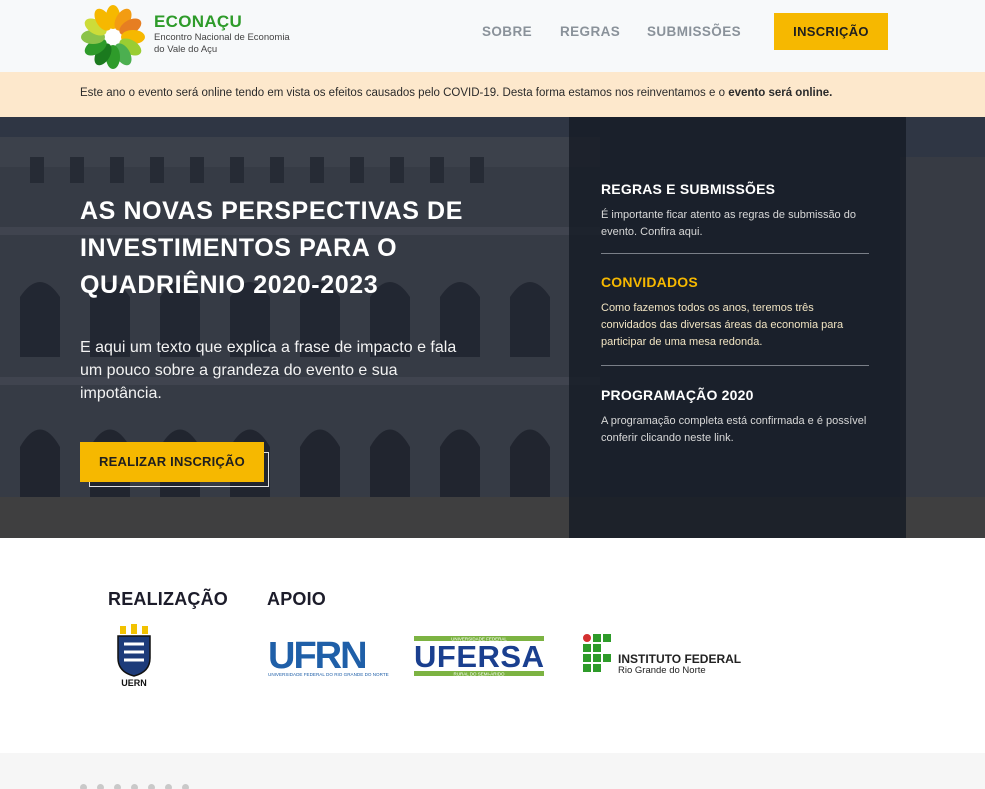  Describe the element at coordinates (134, 656) in the screenshot. I see `uern-logo-icon: UERN` at that location.